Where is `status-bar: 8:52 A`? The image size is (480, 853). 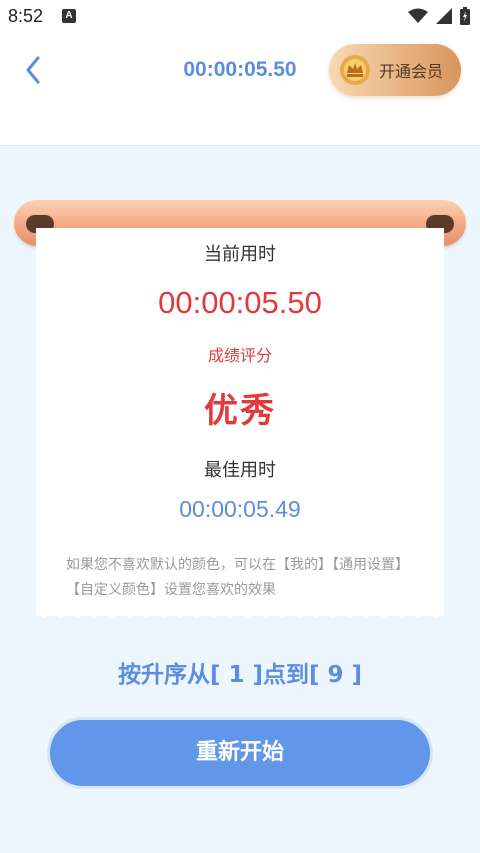 status-bar: 8:52 A is located at coordinates (240, 16).